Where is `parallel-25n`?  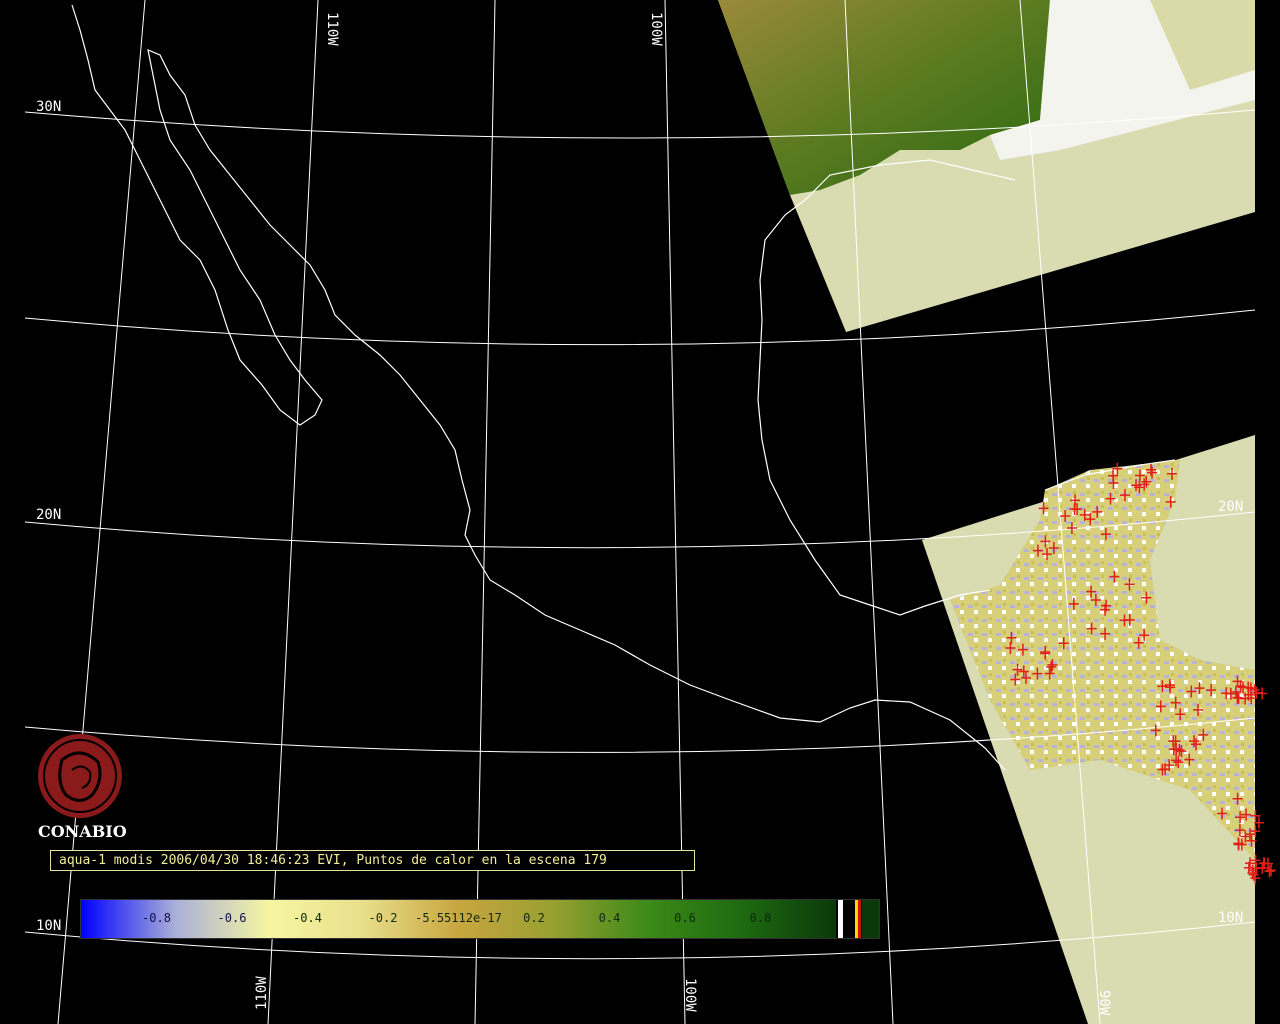
parallel-25n is located at coordinates (640, 327).